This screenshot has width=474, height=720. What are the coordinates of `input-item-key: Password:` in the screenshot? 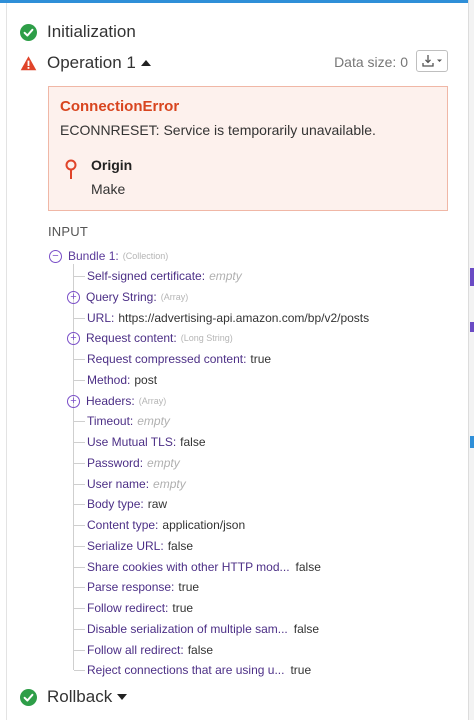 It's located at (115, 463).